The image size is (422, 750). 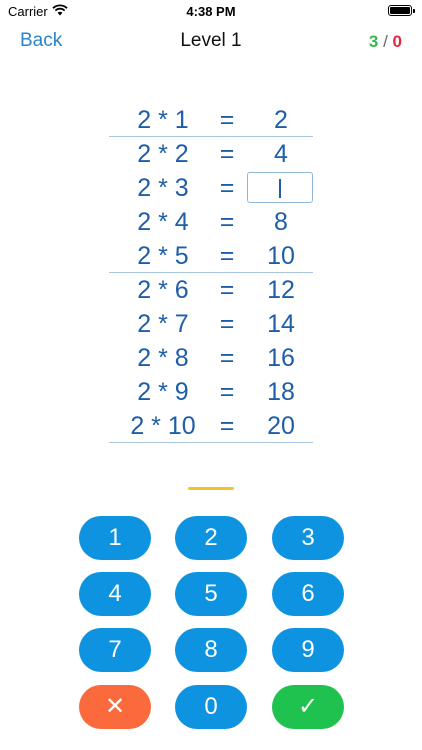 I want to click on checkmark-icon: ✓, so click(x=308, y=706).